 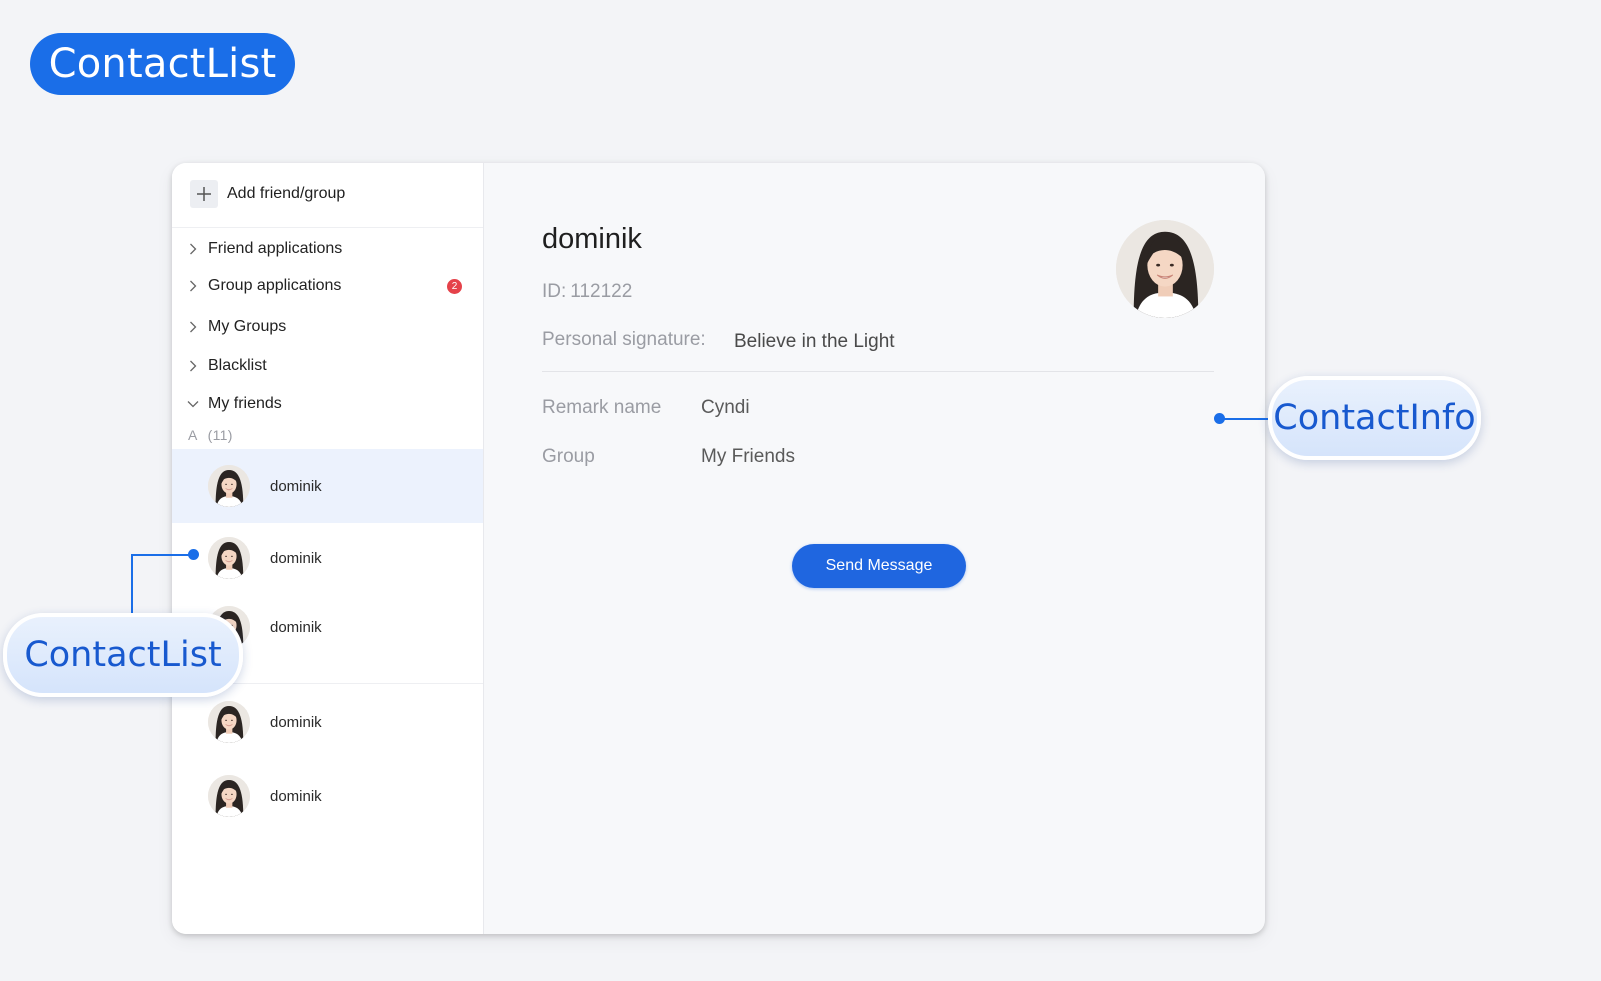 What do you see at coordinates (624, 339) in the screenshot?
I see `signature-label: Personal signature:` at bounding box center [624, 339].